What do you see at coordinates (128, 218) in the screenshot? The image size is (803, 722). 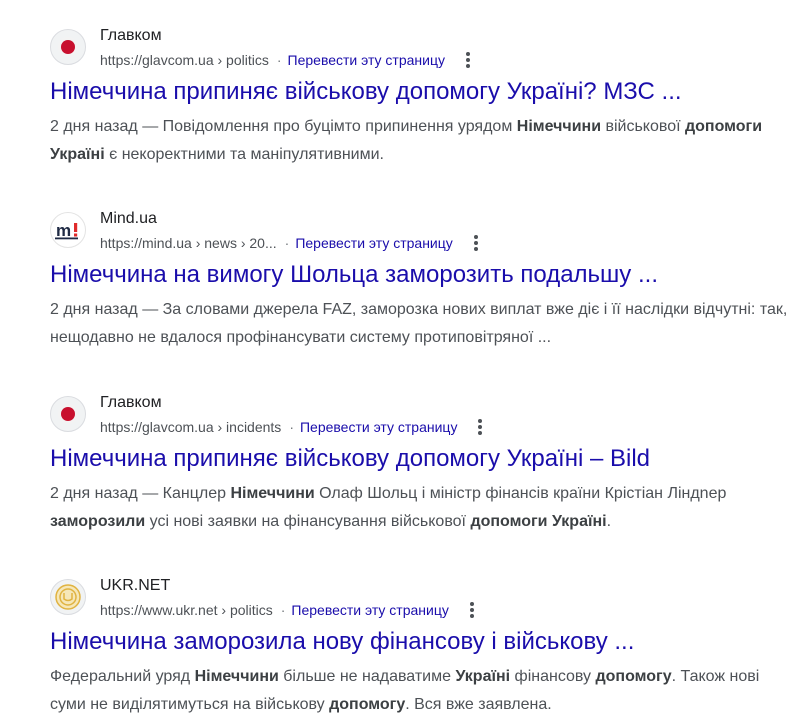 I see `site-name: Mind.ua` at bounding box center [128, 218].